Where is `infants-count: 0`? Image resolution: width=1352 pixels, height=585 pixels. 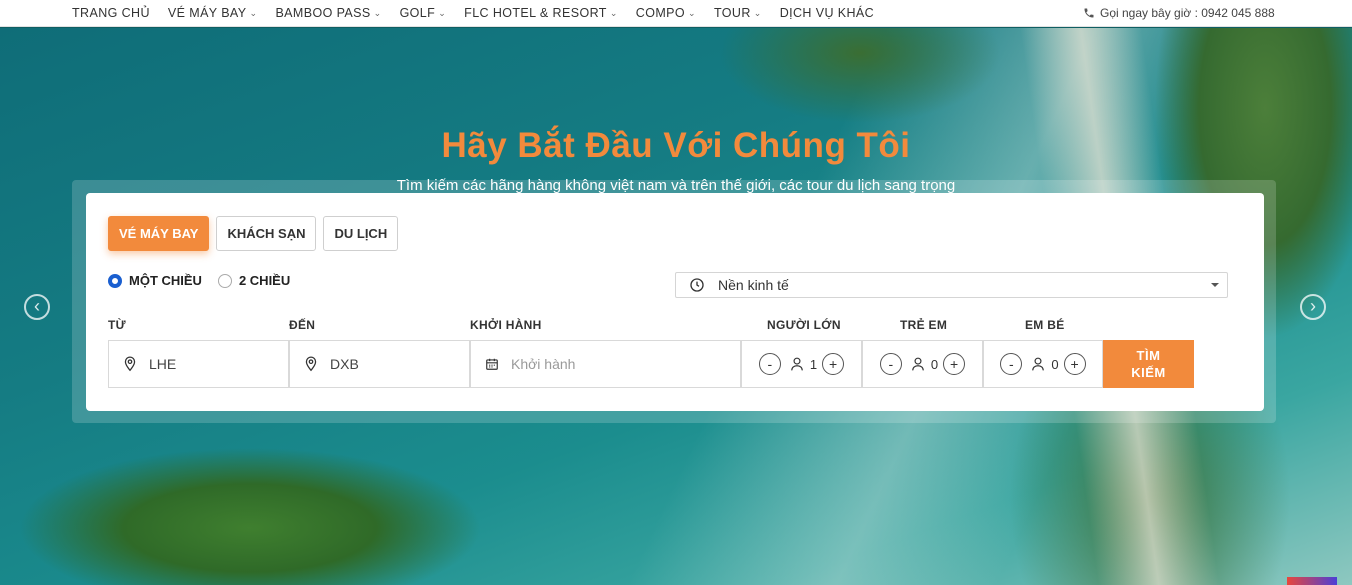
infants-count: 0 is located at coordinates (1055, 364).